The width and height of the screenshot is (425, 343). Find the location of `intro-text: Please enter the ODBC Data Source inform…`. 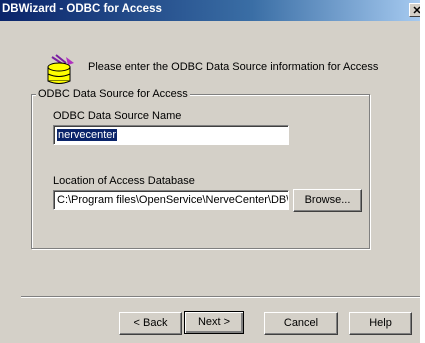

intro-text: Please enter the ODBC Data Source inform… is located at coordinates (233, 67).